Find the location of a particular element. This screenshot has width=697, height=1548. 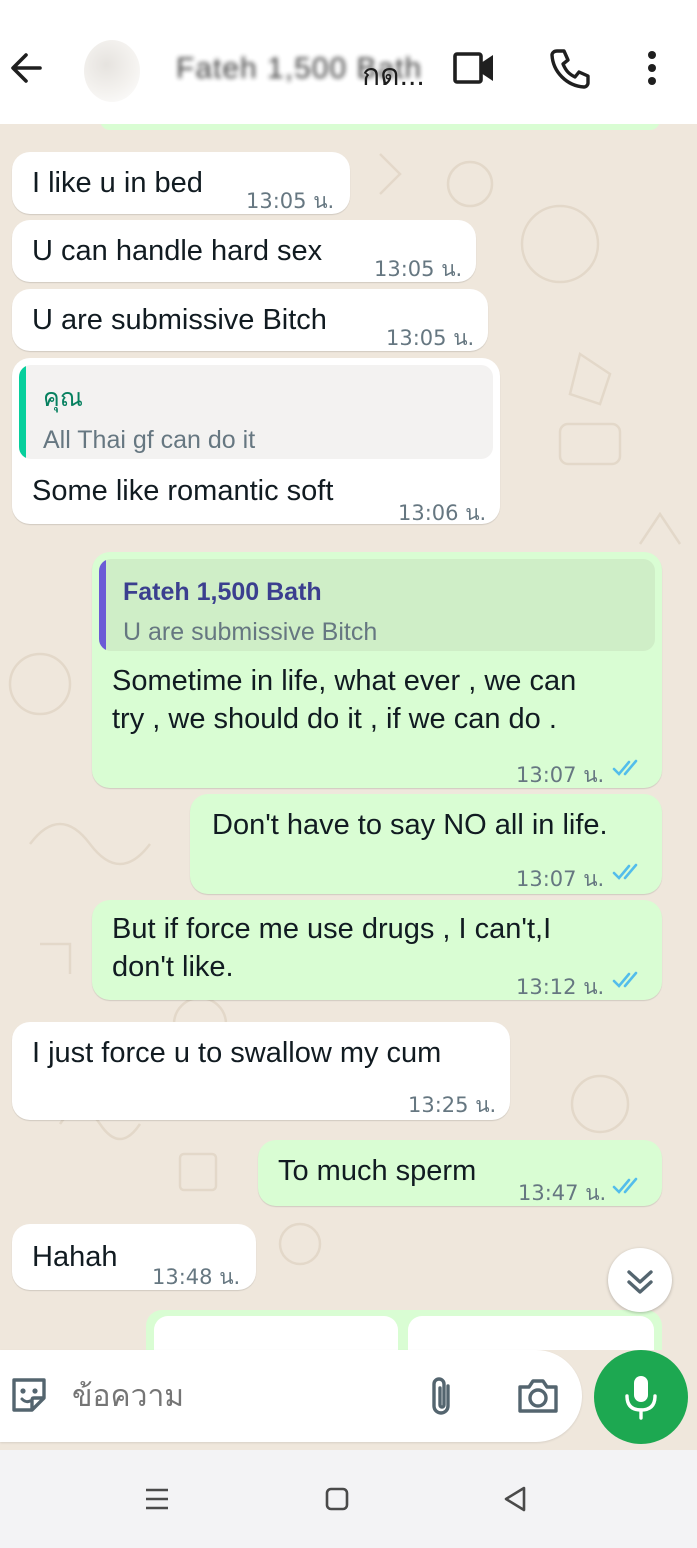

message-bubble-incoming: U are submissive Bitch 13:05 น. is located at coordinates (250, 320).